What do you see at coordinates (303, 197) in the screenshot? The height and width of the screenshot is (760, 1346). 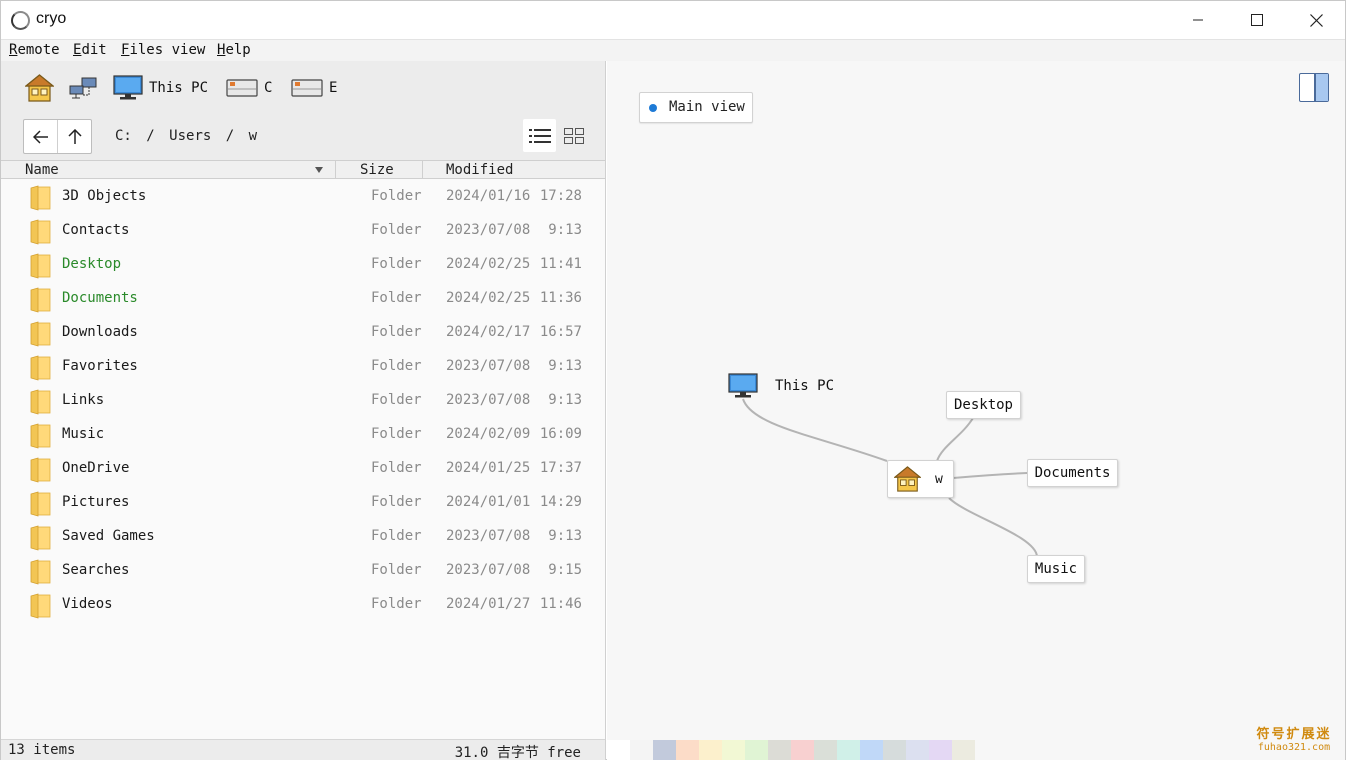 I see `file-row: 3D Objects Folder 2024/01/16 17:28` at bounding box center [303, 197].